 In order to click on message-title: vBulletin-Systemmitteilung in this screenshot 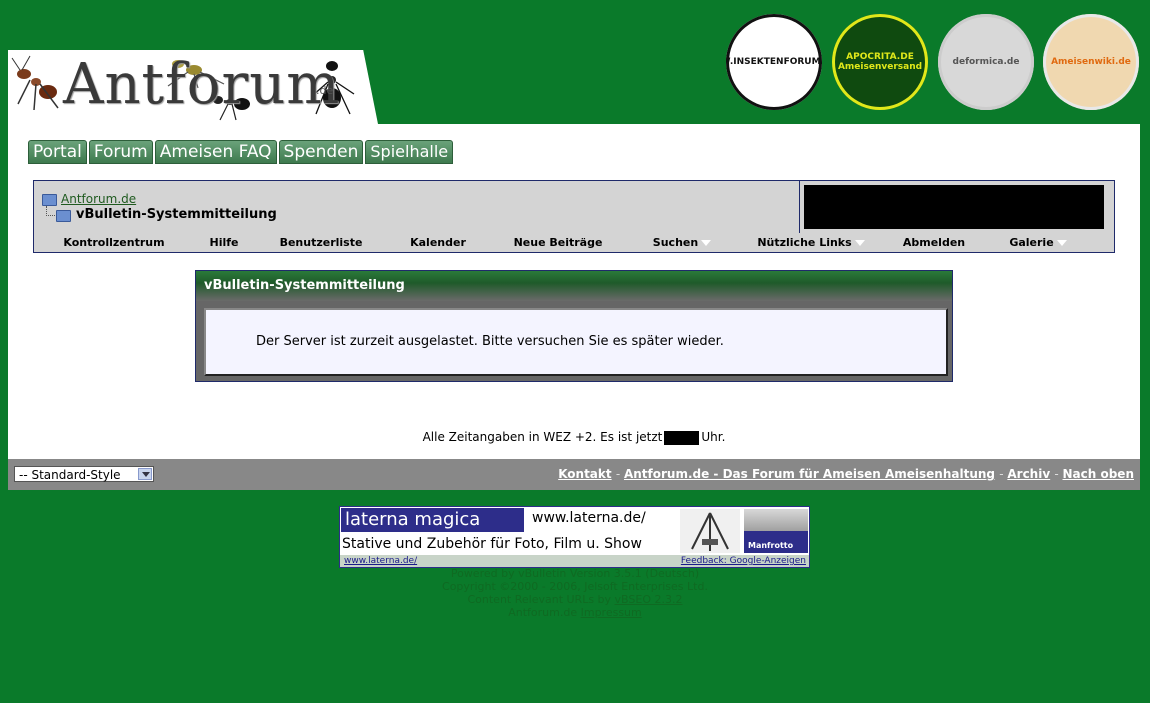, I will do `click(574, 286)`.